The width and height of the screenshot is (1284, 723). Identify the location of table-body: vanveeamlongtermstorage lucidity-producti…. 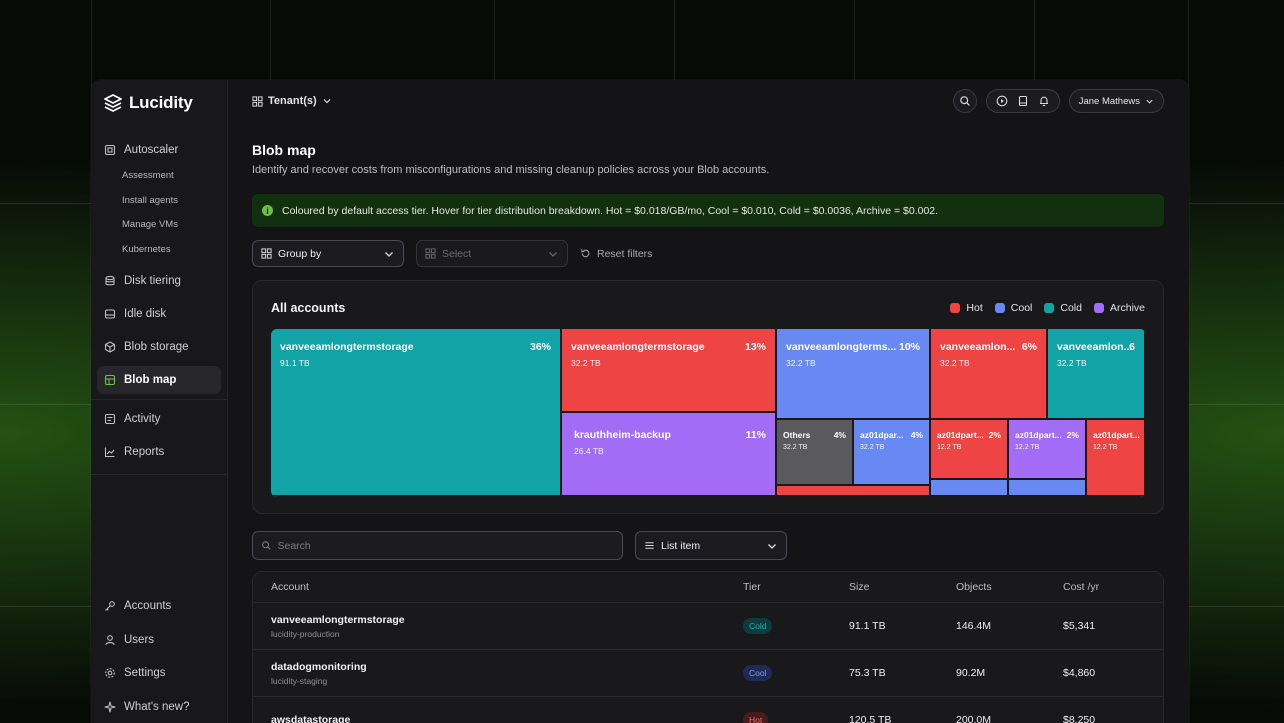
(708, 663).